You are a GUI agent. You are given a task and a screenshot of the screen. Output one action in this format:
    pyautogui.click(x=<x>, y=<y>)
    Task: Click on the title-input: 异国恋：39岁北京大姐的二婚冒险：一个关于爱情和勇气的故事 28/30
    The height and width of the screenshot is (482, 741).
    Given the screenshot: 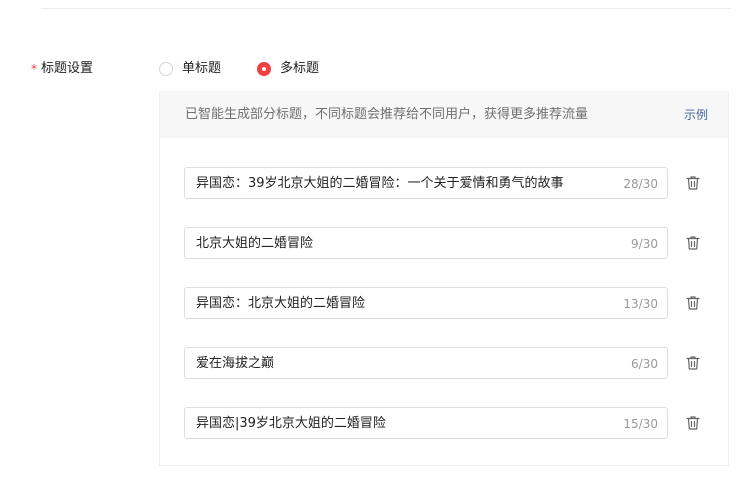 What is the action you would take?
    pyautogui.click(x=426, y=183)
    